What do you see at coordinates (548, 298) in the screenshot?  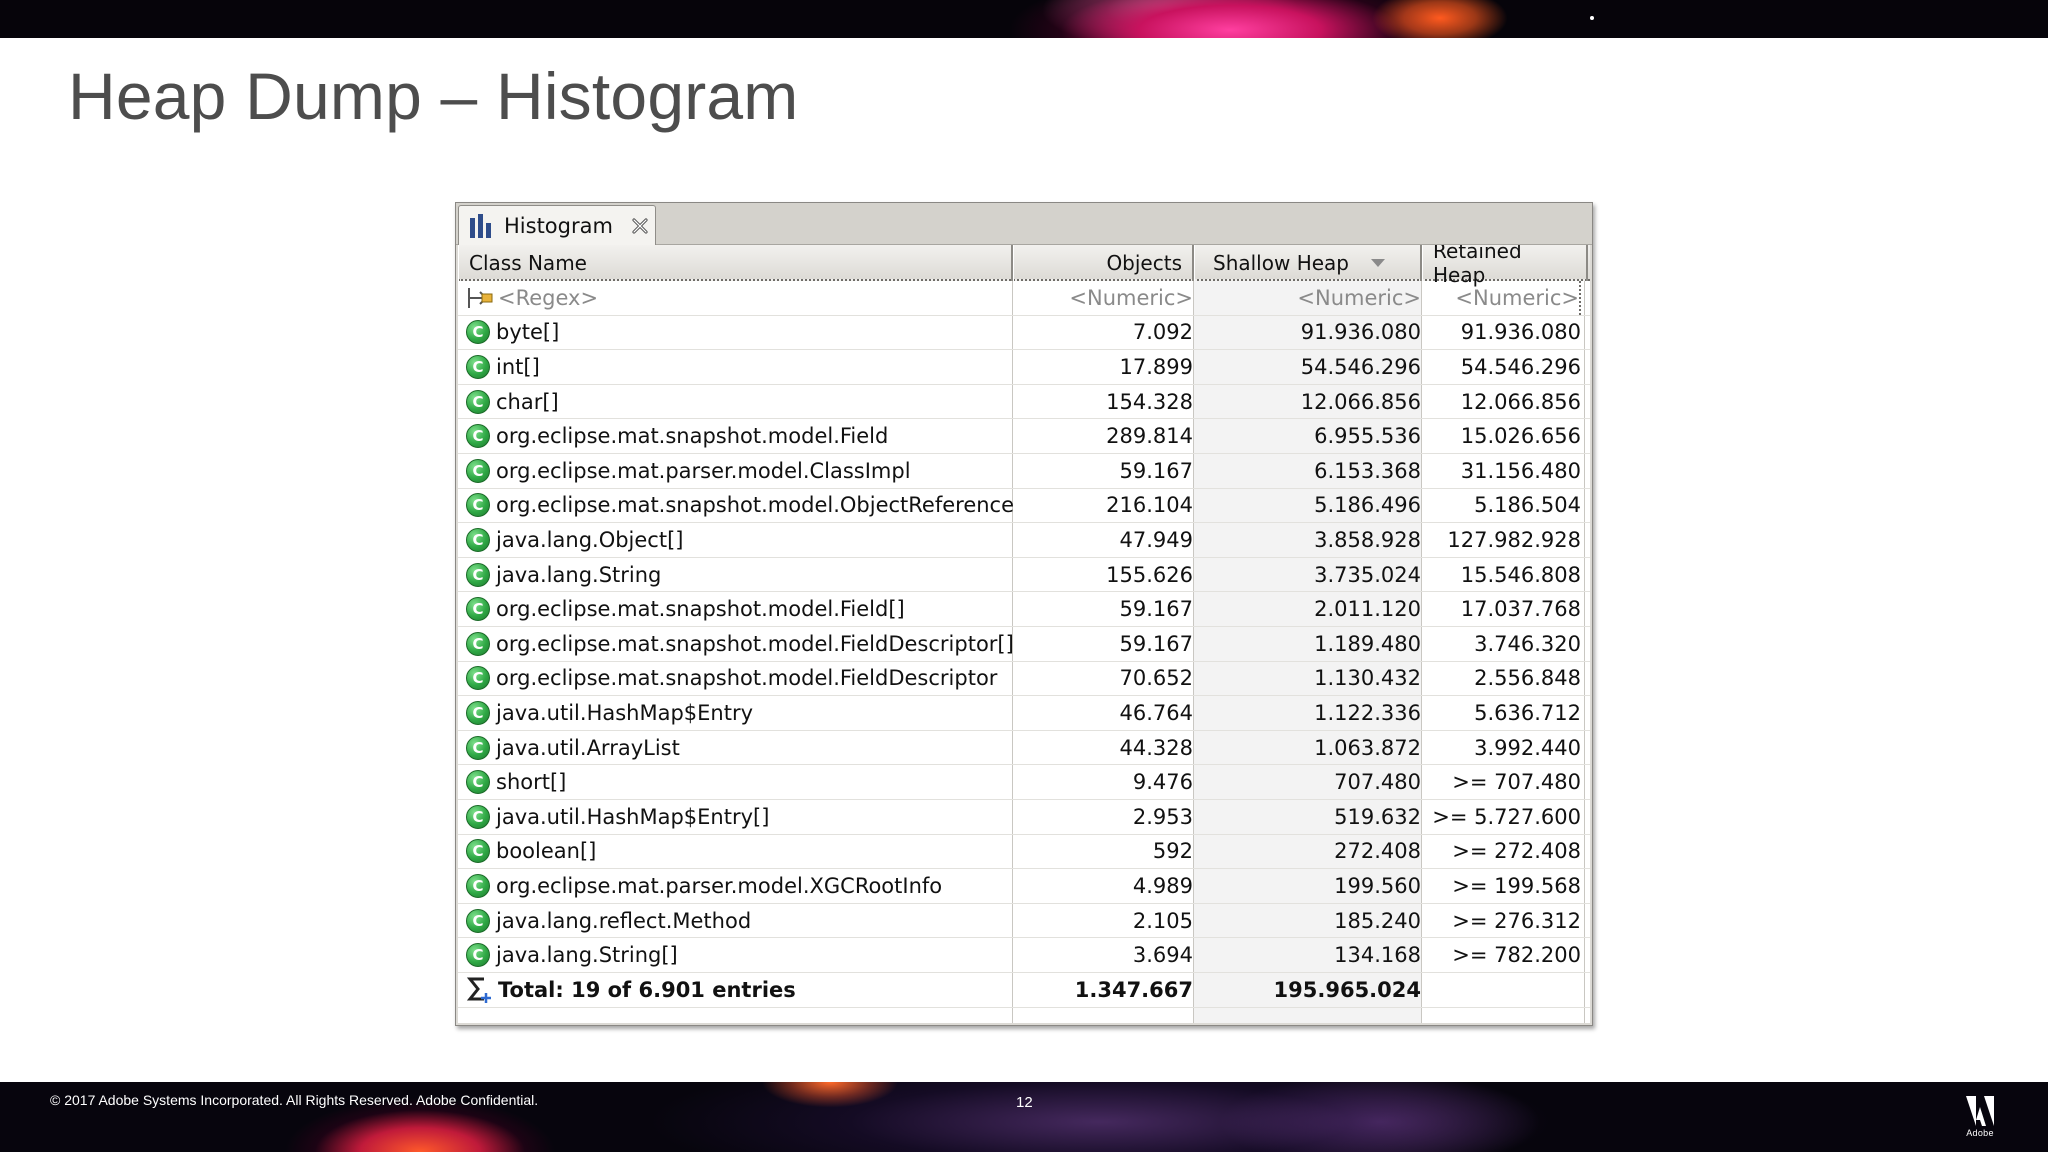 I see `filter-regex-input: <Regex>` at bounding box center [548, 298].